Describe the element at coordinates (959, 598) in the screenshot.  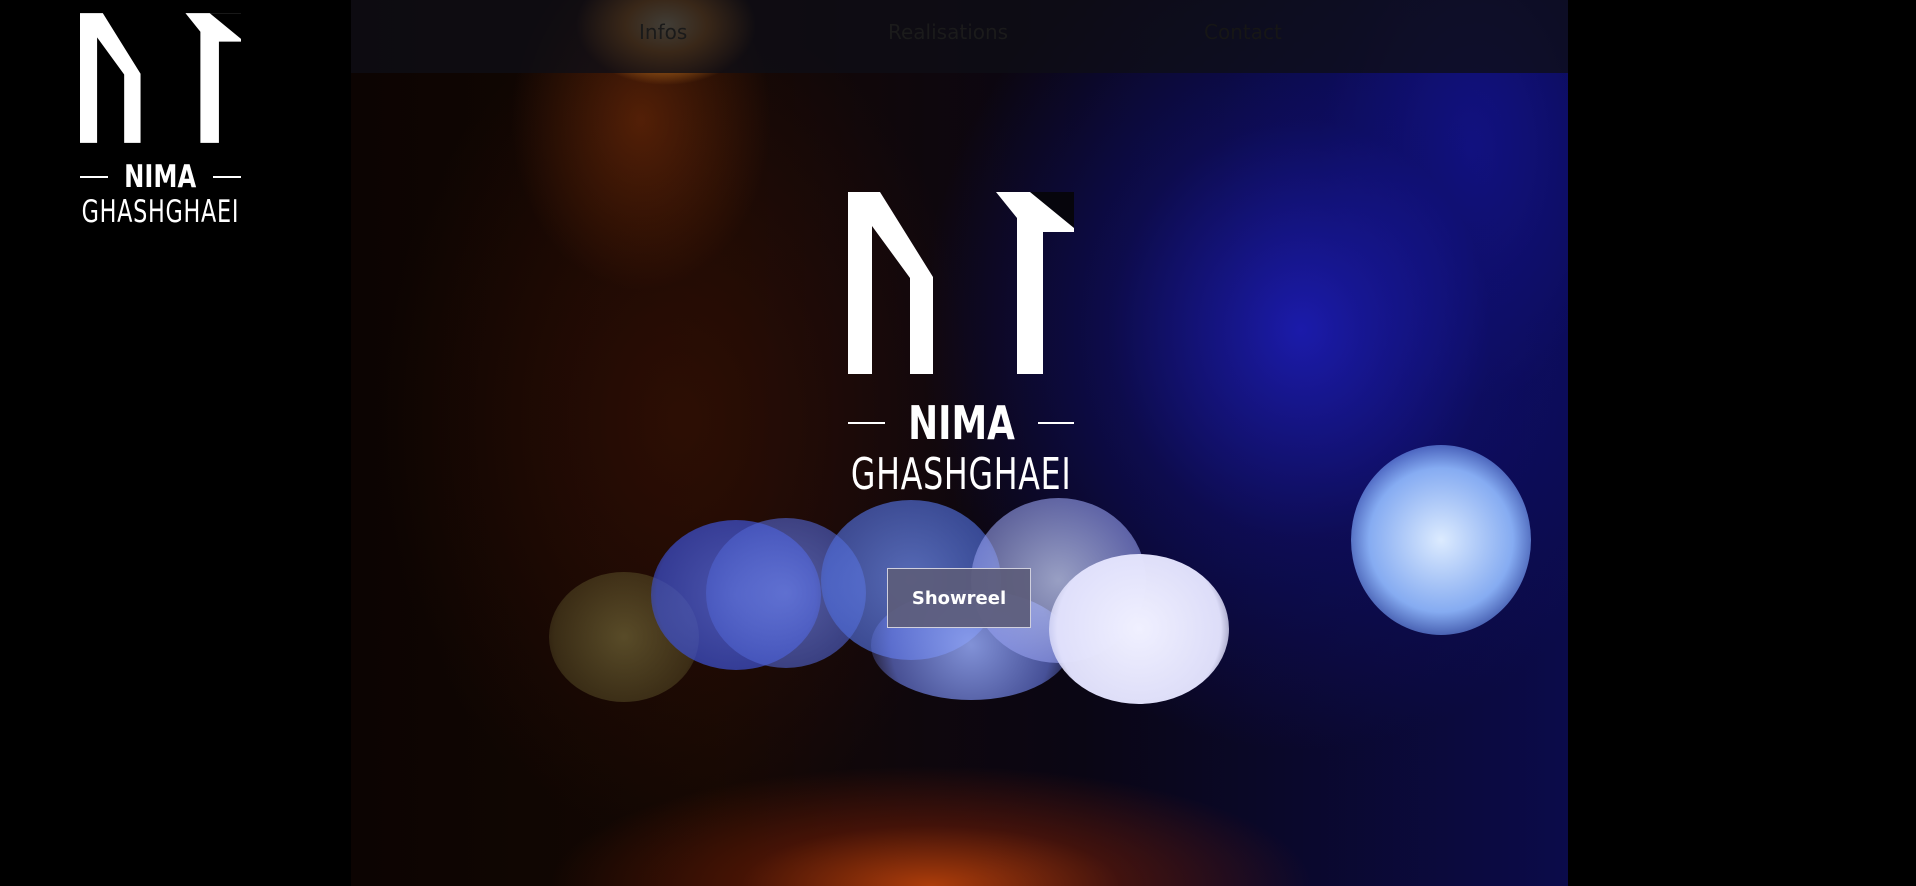
I see `showreel-button: Showreel` at that location.